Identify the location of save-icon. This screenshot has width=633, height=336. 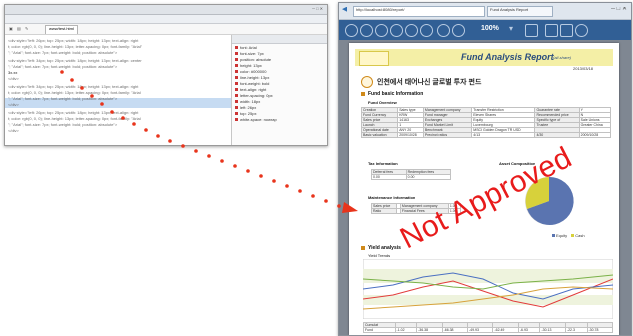
(551, 30).